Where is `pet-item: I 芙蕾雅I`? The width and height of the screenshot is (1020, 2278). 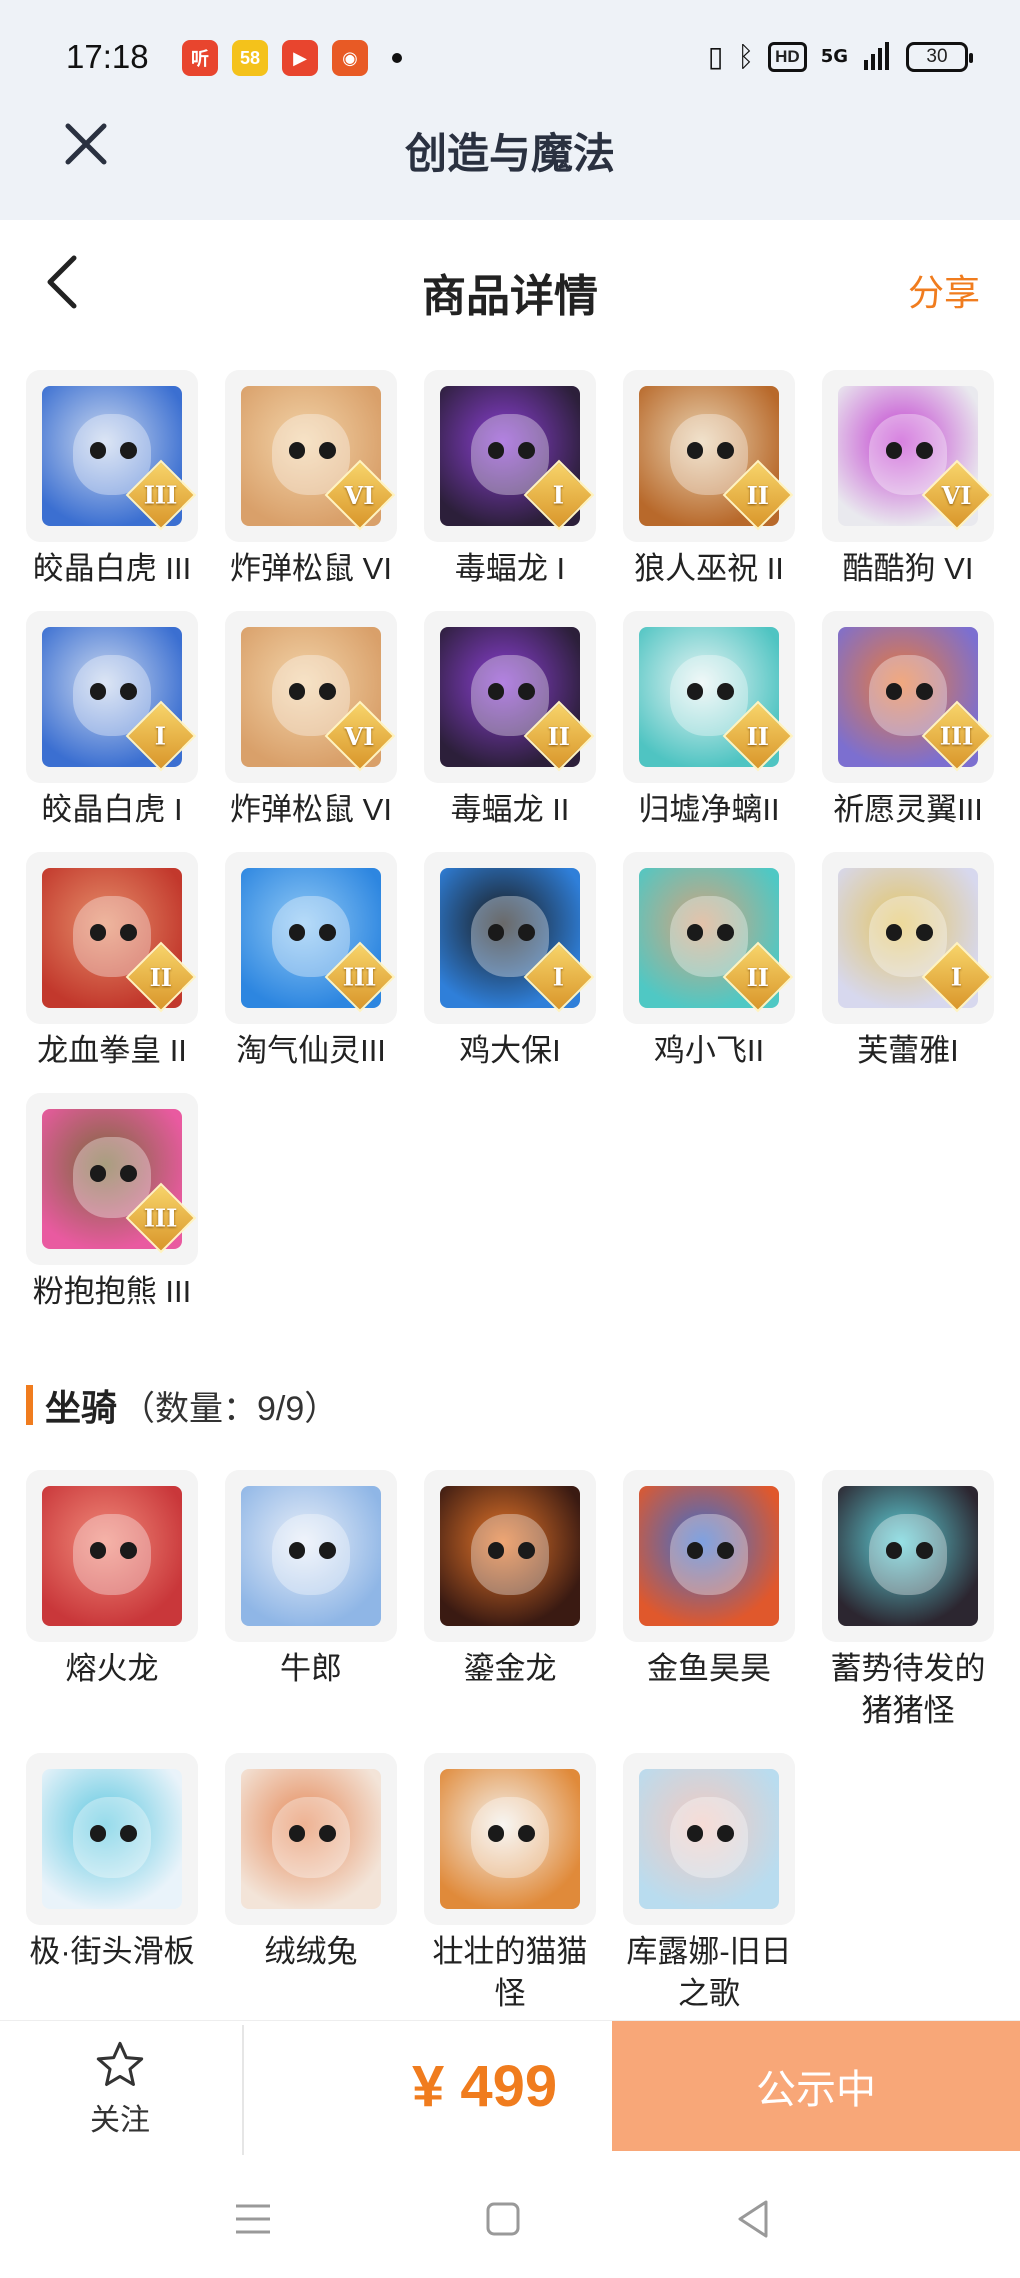 pet-item: I 芙蕾雅I is located at coordinates (908, 972).